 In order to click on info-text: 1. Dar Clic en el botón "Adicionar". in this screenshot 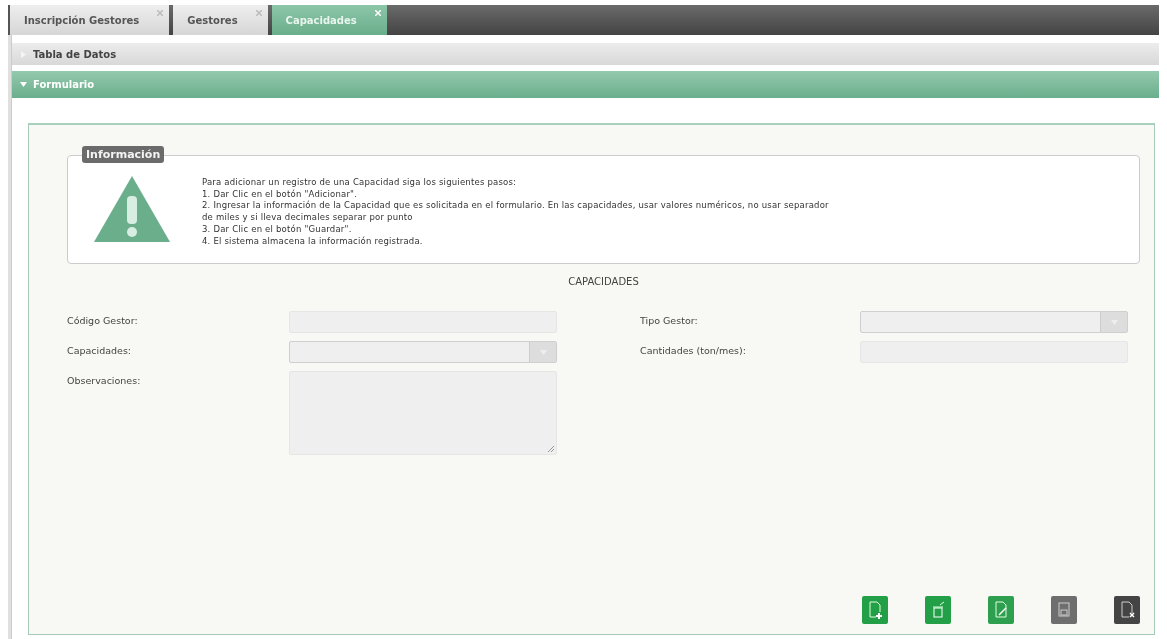, I will do `click(280, 194)`.